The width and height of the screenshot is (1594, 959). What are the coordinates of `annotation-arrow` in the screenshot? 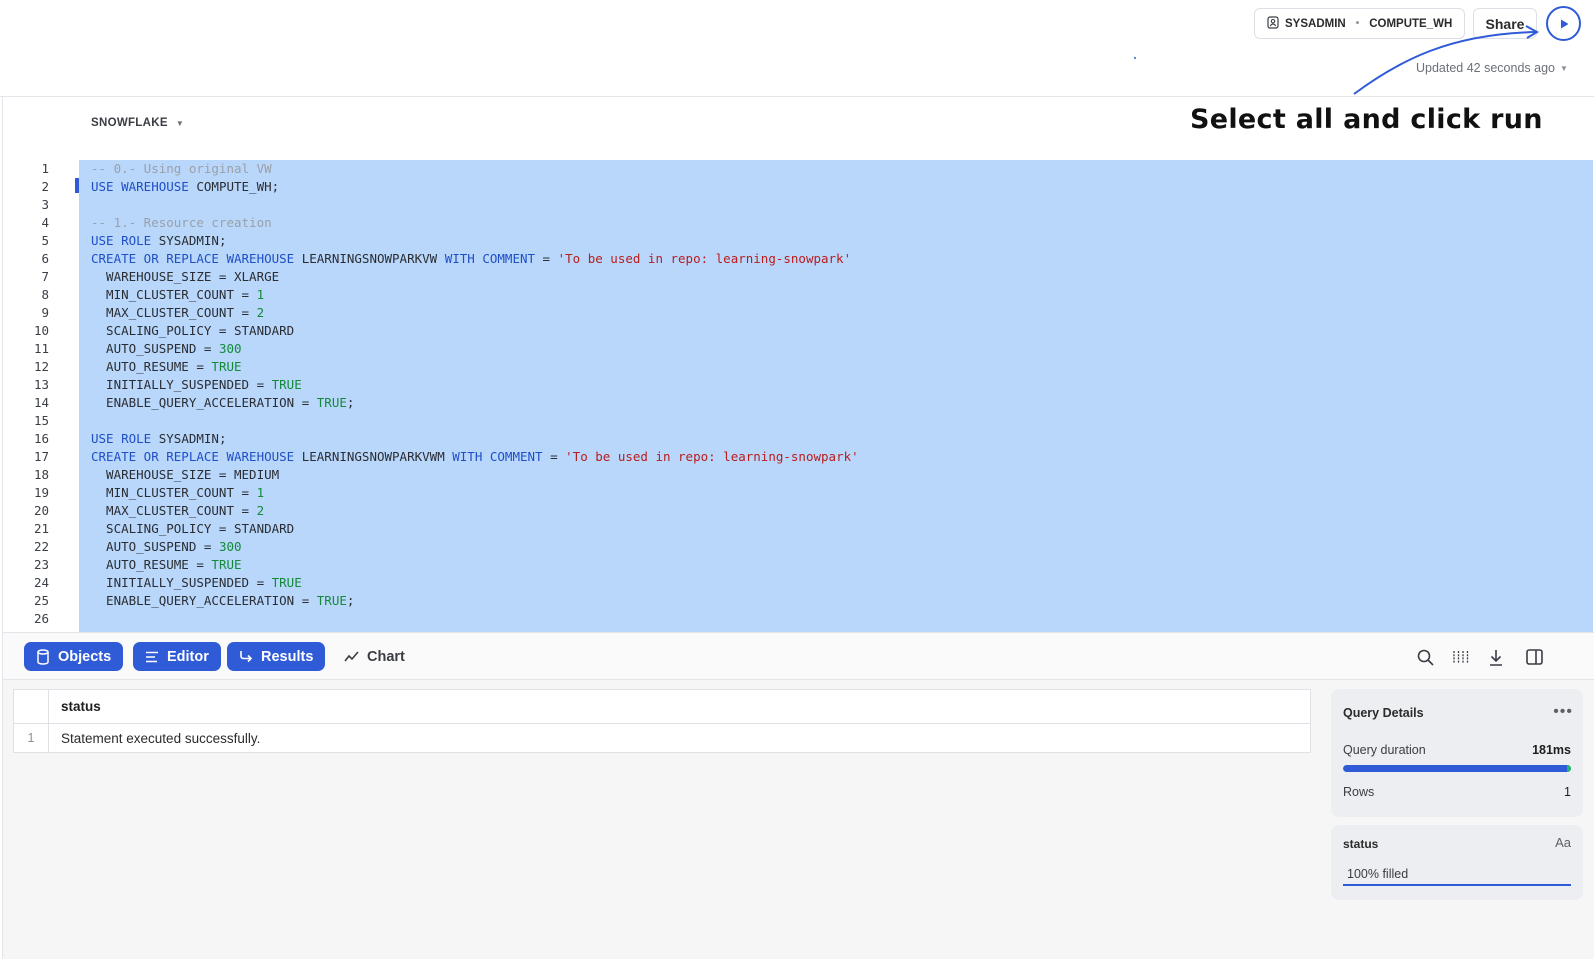 It's located at (1446, 60).